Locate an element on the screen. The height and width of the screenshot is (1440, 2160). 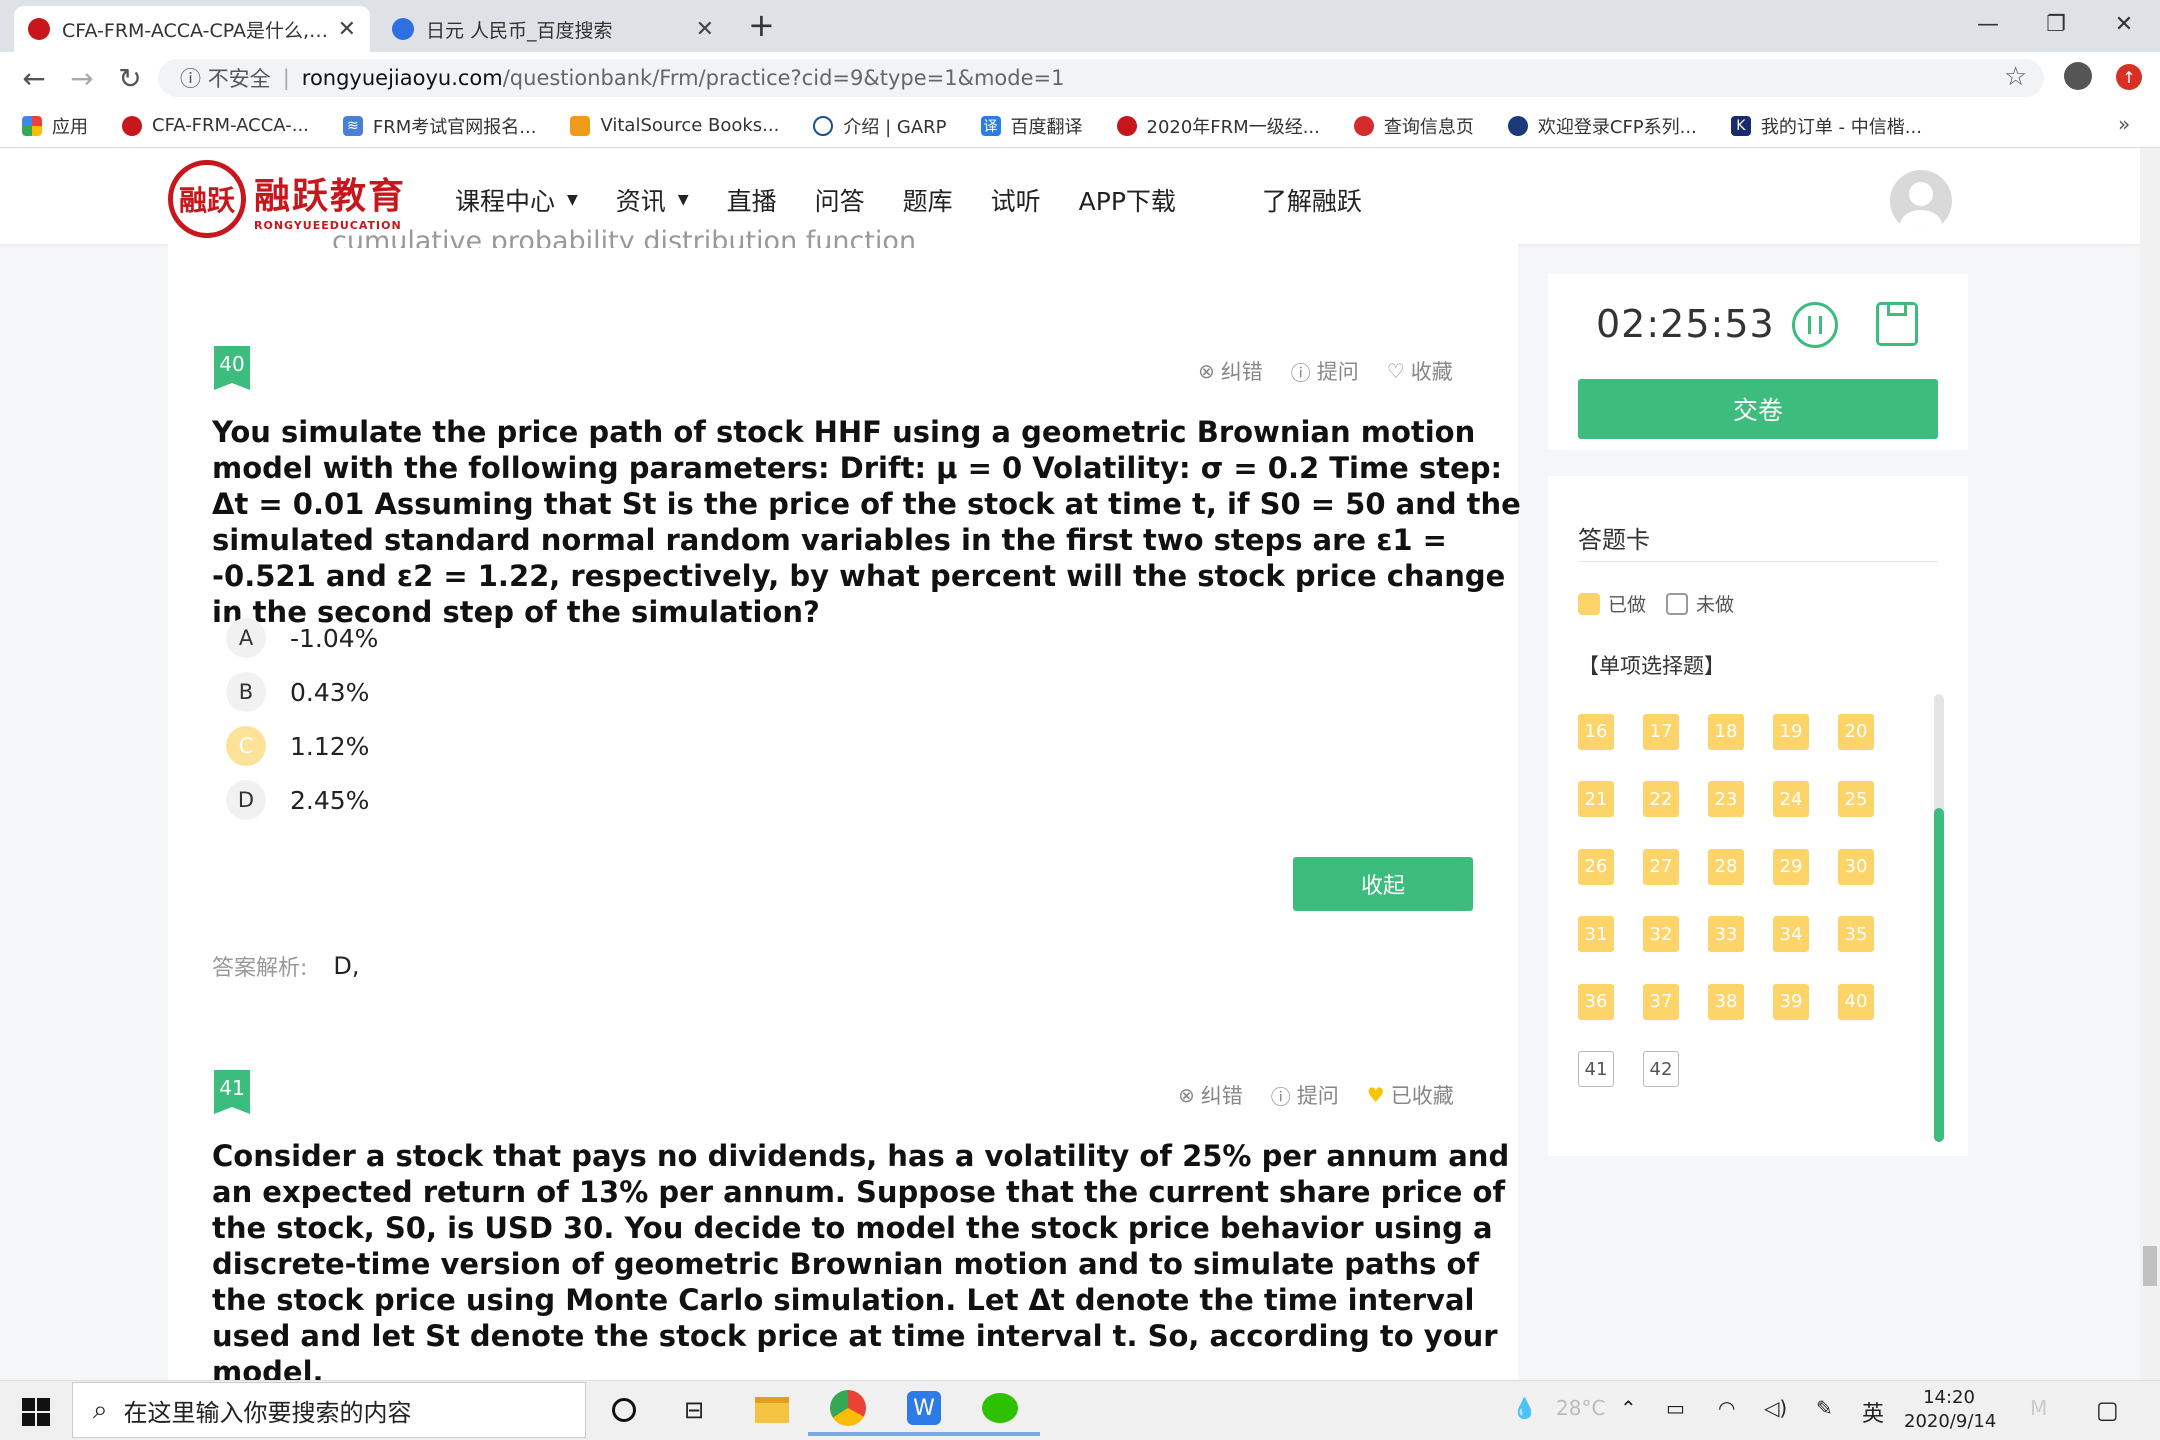
new-tab-button: + is located at coordinates (761, 25).